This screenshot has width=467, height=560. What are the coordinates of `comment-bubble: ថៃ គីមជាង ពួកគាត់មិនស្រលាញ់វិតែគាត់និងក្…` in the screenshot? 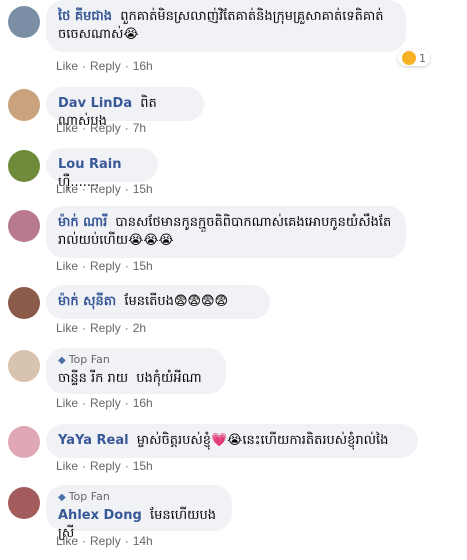 It's located at (226, 26).